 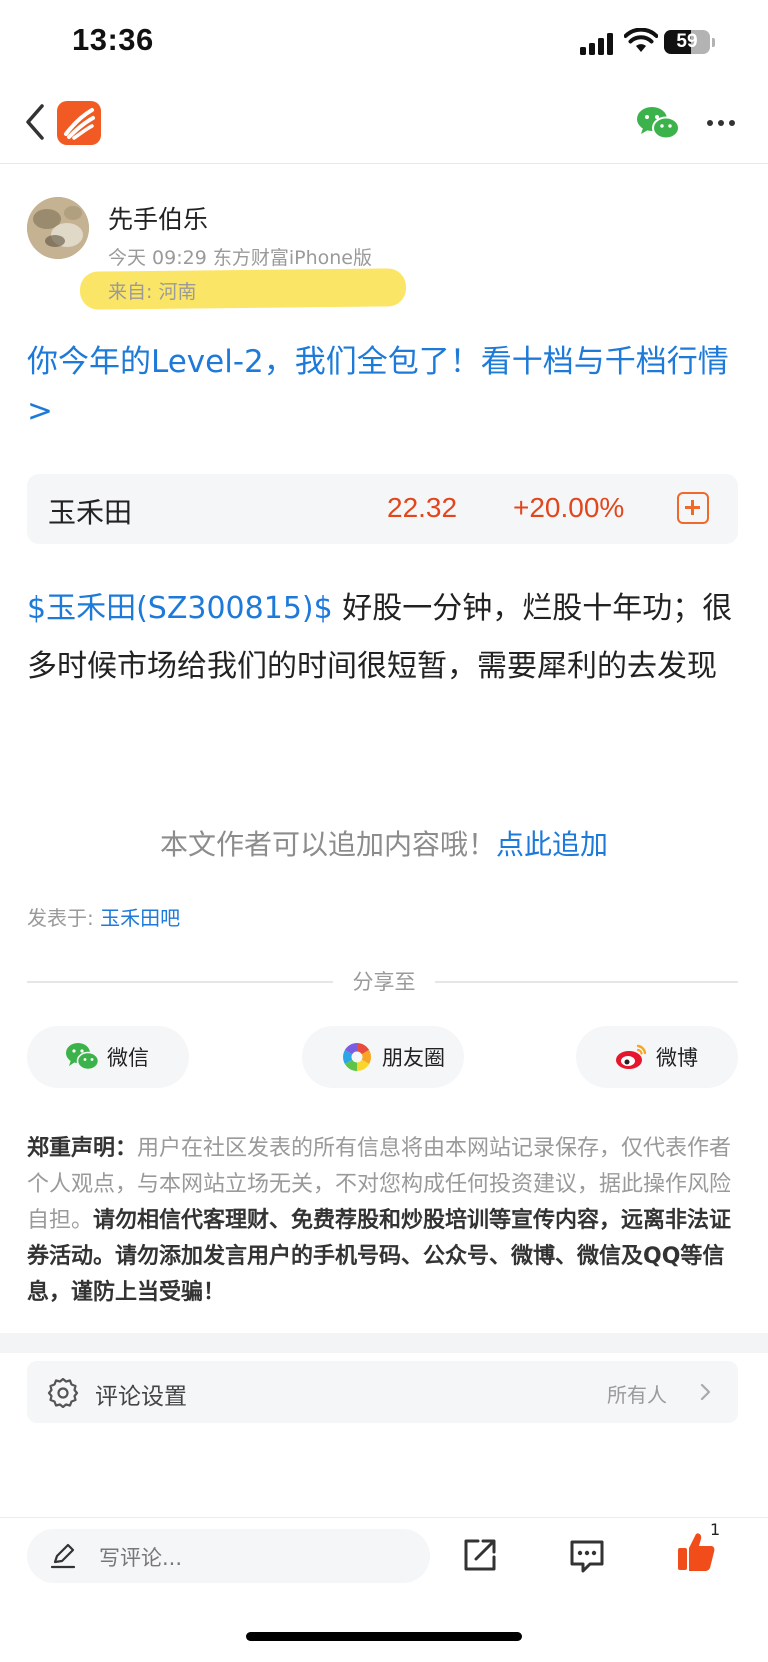 What do you see at coordinates (128, 1058) in the screenshot?
I see `share-wechat-label: 微信` at bounding box center [128, 1058].